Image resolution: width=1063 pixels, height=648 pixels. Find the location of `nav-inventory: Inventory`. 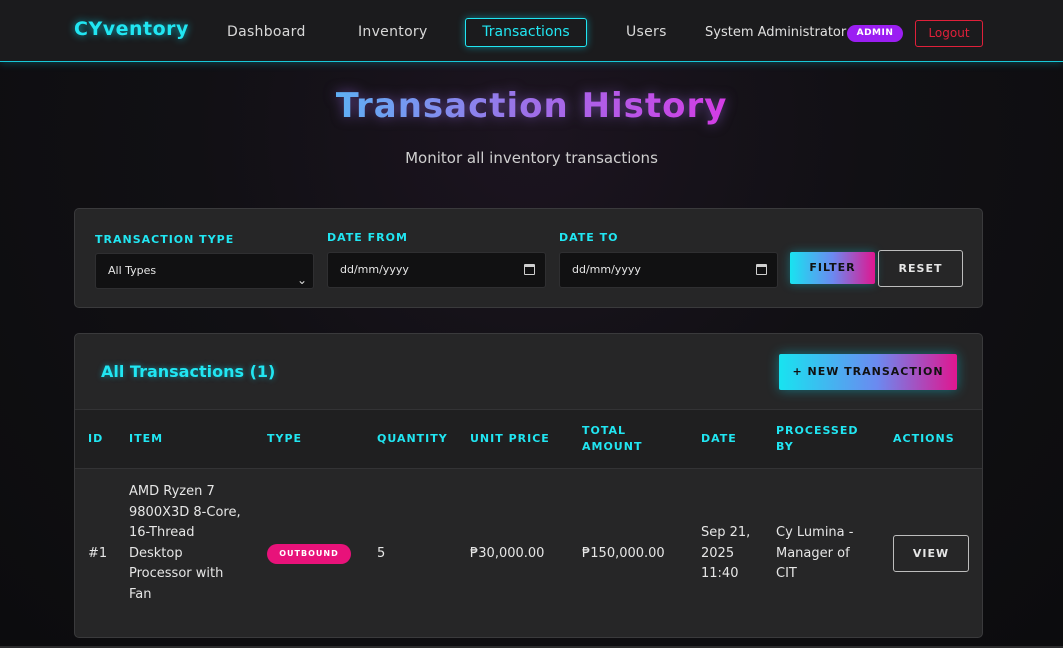

nav-inventory: Inventory is located at coordinates (393, 32).